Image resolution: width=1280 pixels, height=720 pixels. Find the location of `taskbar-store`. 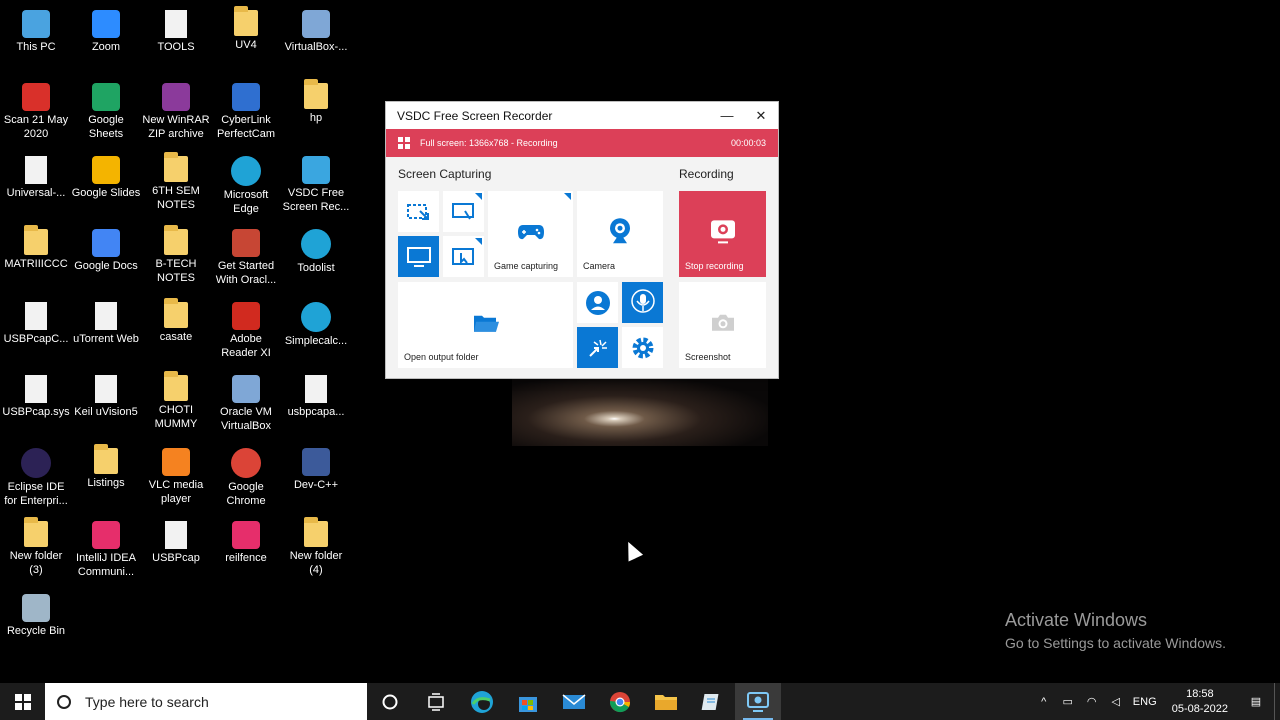

taskbar-store is located at coordinates (528, 701).